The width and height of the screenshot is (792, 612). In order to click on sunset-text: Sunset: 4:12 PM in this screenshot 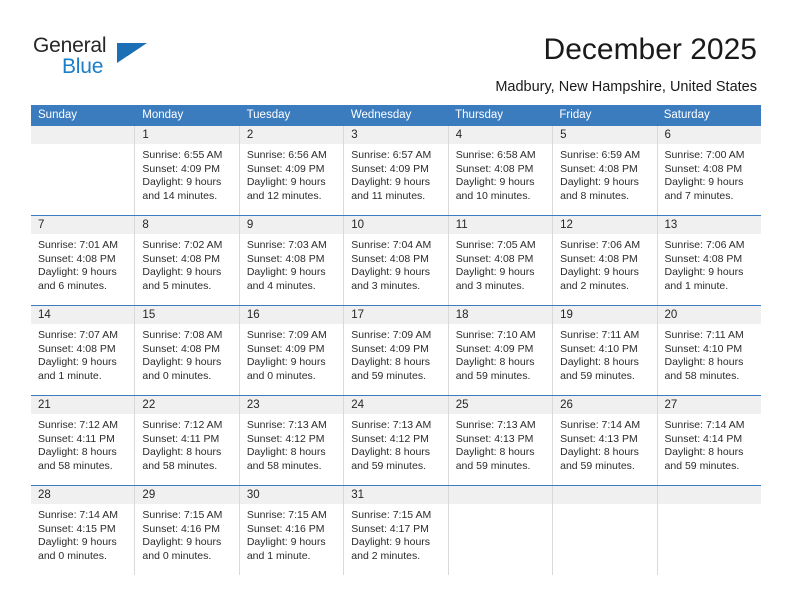, I will do `click(285, 438)`.